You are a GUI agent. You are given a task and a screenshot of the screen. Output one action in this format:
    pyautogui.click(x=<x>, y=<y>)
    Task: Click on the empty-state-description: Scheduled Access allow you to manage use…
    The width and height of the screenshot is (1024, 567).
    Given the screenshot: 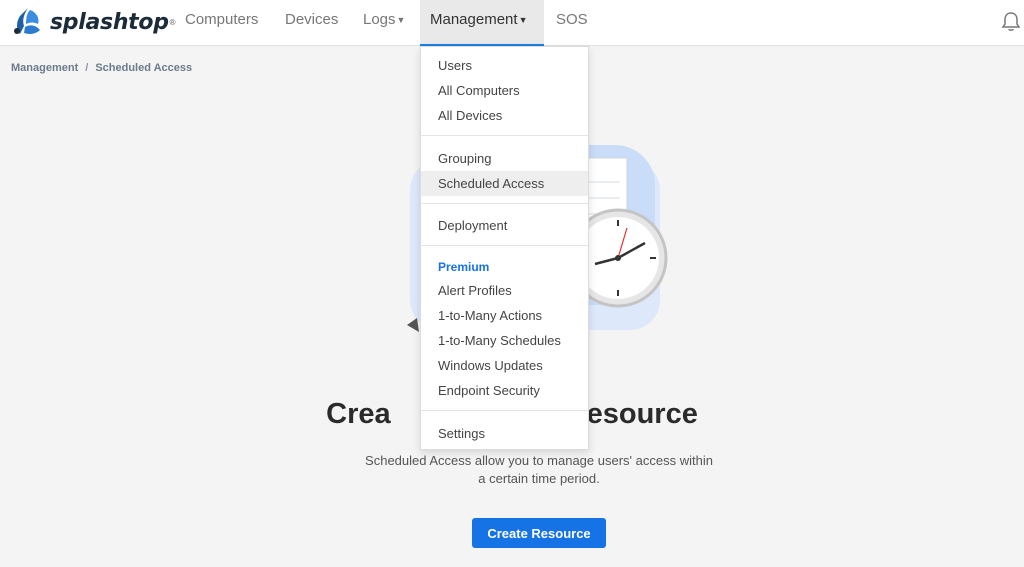 What is the action you would take?
    pyautogui.click(x=539, y=469)
    